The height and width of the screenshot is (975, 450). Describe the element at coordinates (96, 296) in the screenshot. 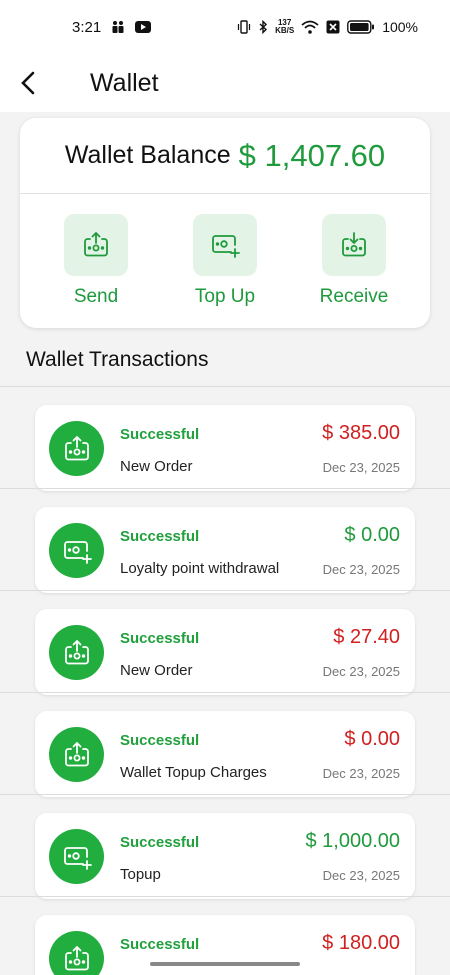

I see `send-label: Send` at that location.